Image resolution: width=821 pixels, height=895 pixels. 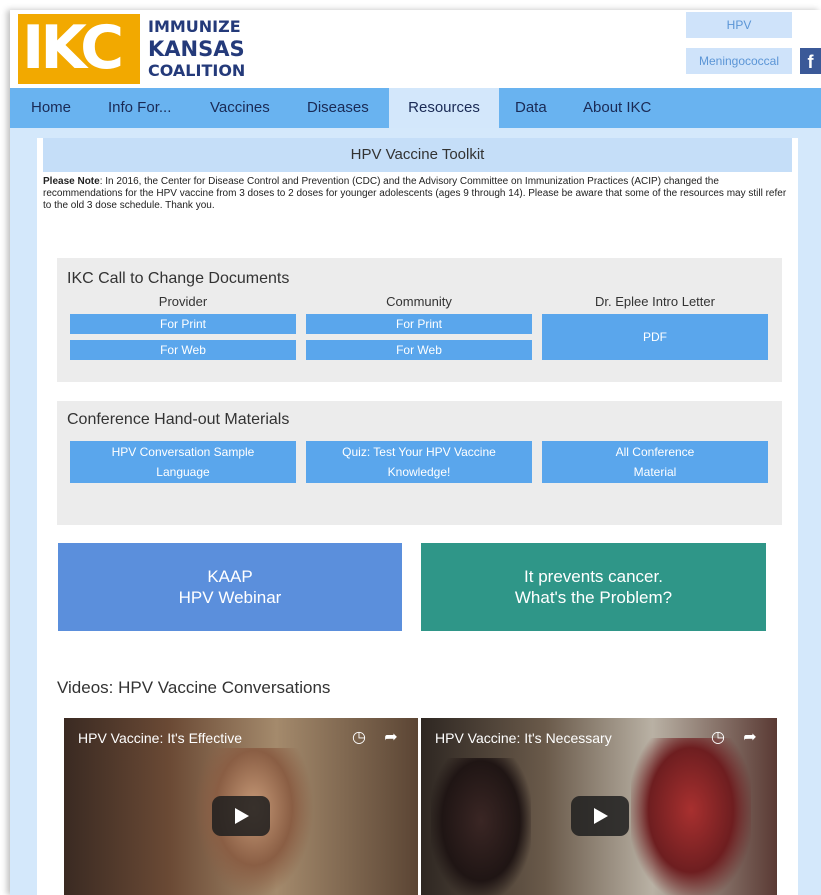 What do you see at coordinates (593, 587) in the screenshot?
I see `prevents-cancer-button: It prevents cancer. What's the Problem?` at bounding box center [593, 587].